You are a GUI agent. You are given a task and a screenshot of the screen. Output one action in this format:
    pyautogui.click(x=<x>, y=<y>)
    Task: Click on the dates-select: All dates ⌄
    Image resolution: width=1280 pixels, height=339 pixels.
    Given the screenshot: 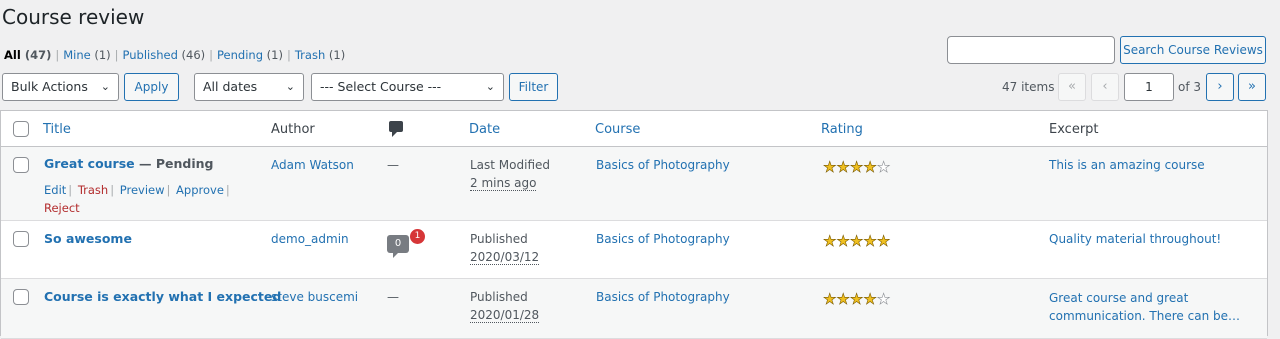 What is the action you would take?
    pyautogui.click(x=249, y=87)
    